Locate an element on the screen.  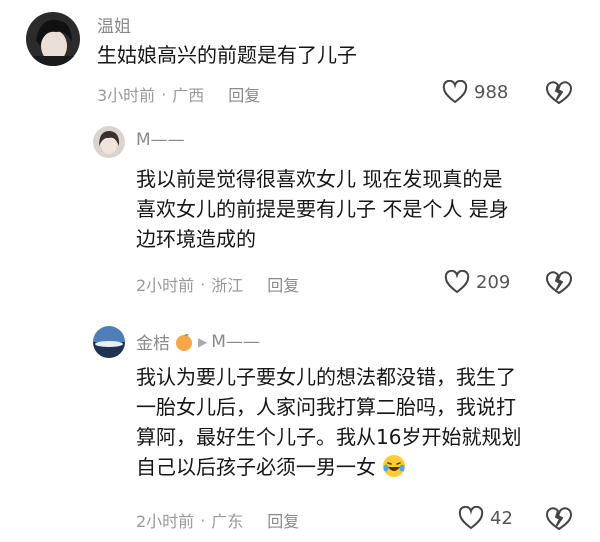
comment-author-name: 温姐 is located at coordinates (114, 24).